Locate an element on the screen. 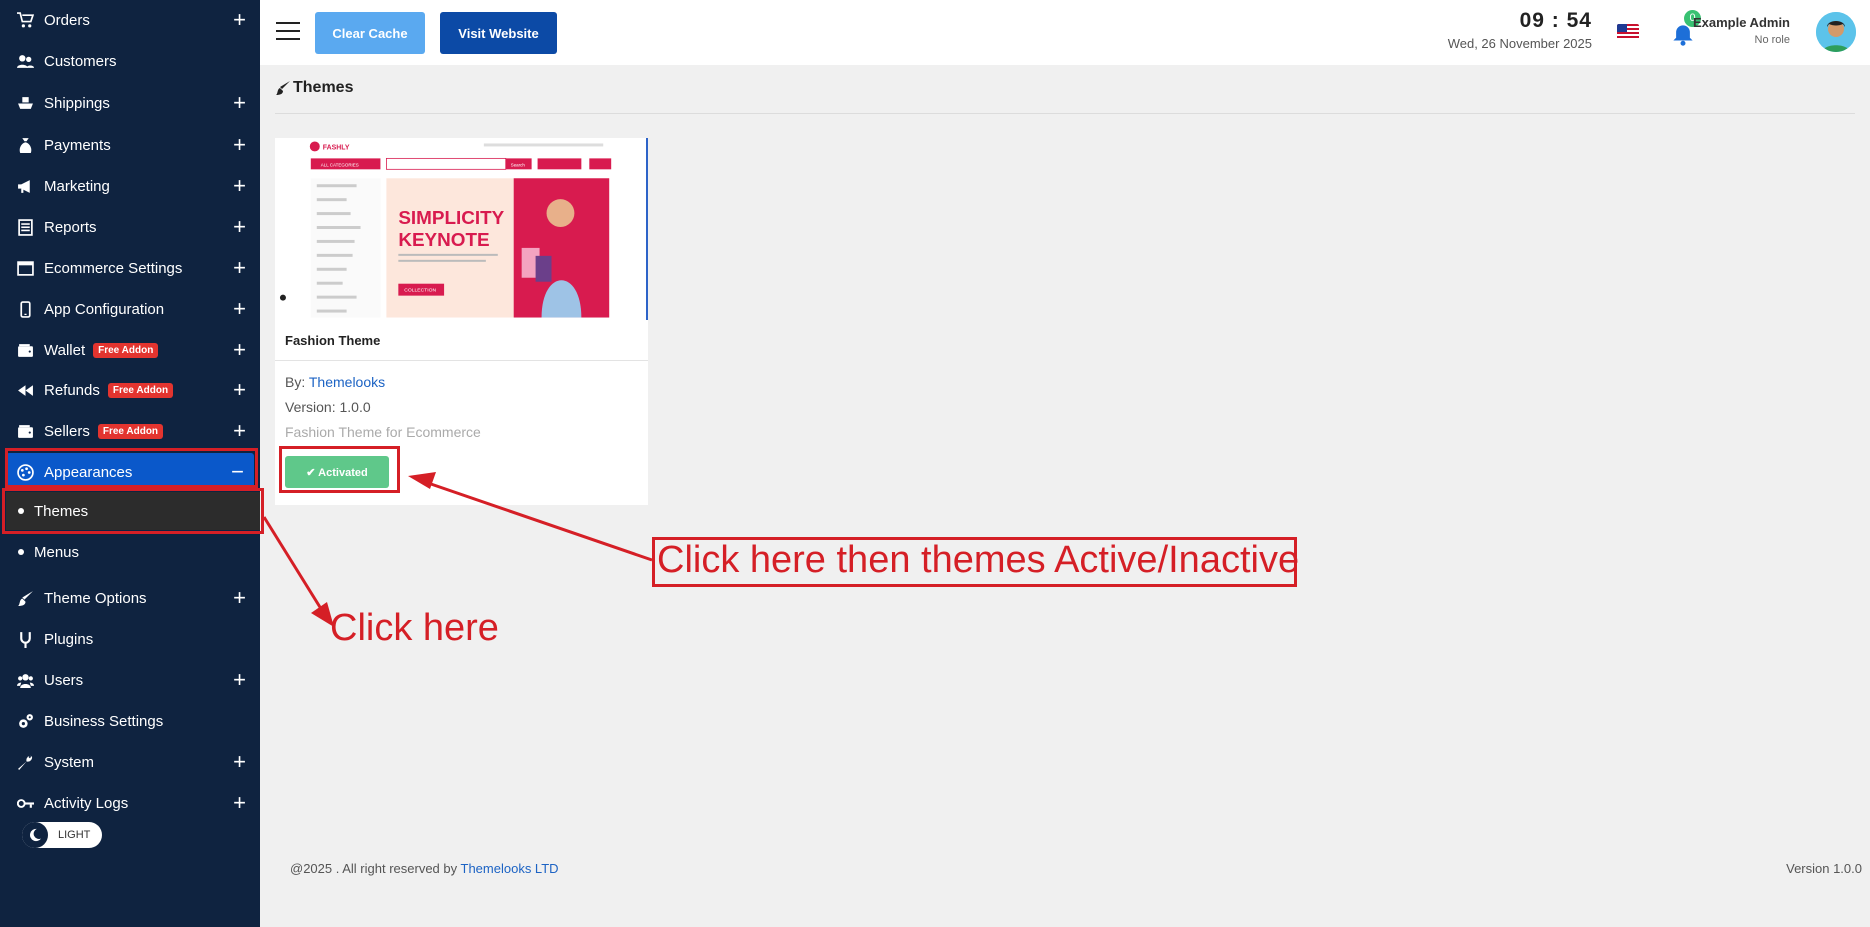  sidebar-item-ecommerce-settings: Ecommerce Settings + is located at coordinates (130, 268).